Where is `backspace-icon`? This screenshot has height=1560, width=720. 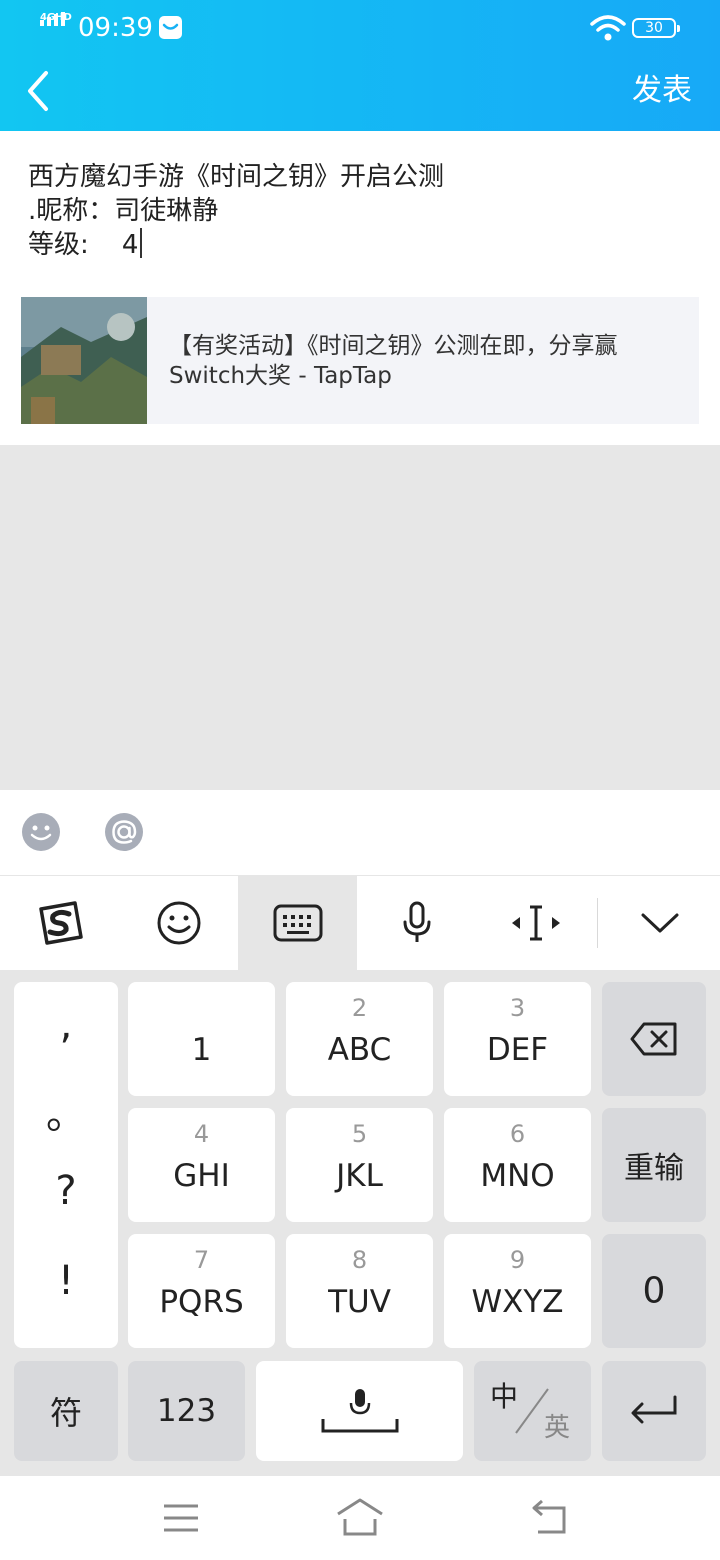
backspace-icon is located at coordinates (653, 1039).